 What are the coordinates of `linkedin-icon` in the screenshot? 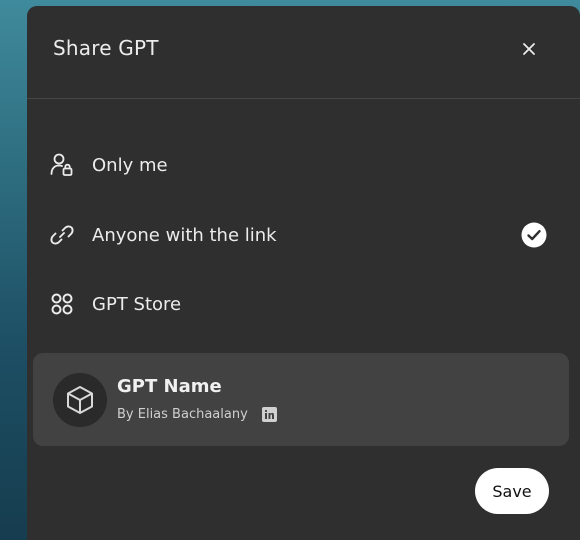 It's located at (269, 414).